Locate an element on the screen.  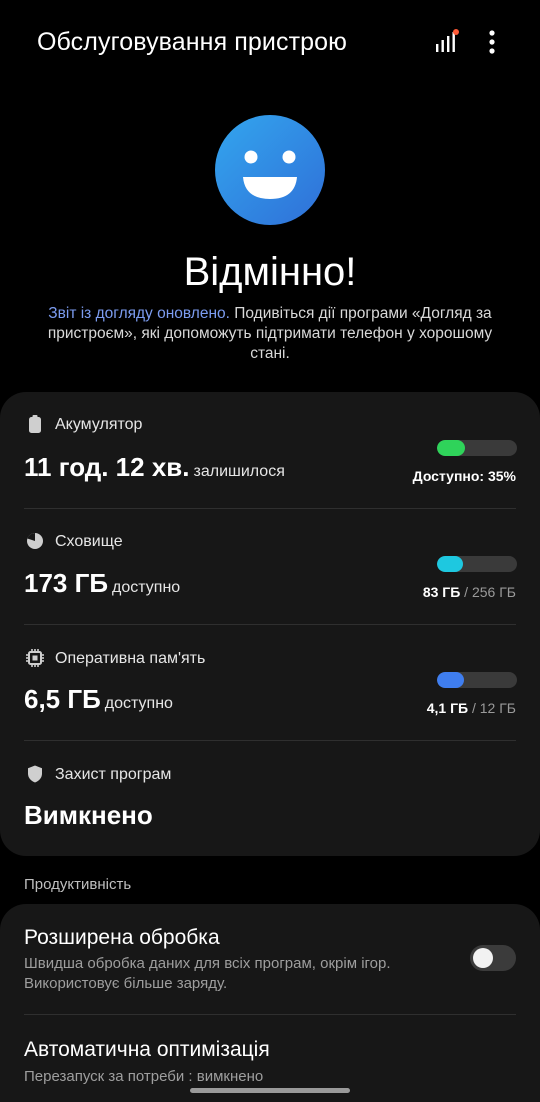
page-title: Обслуговування пристрою is located at coordinates (192, 42).